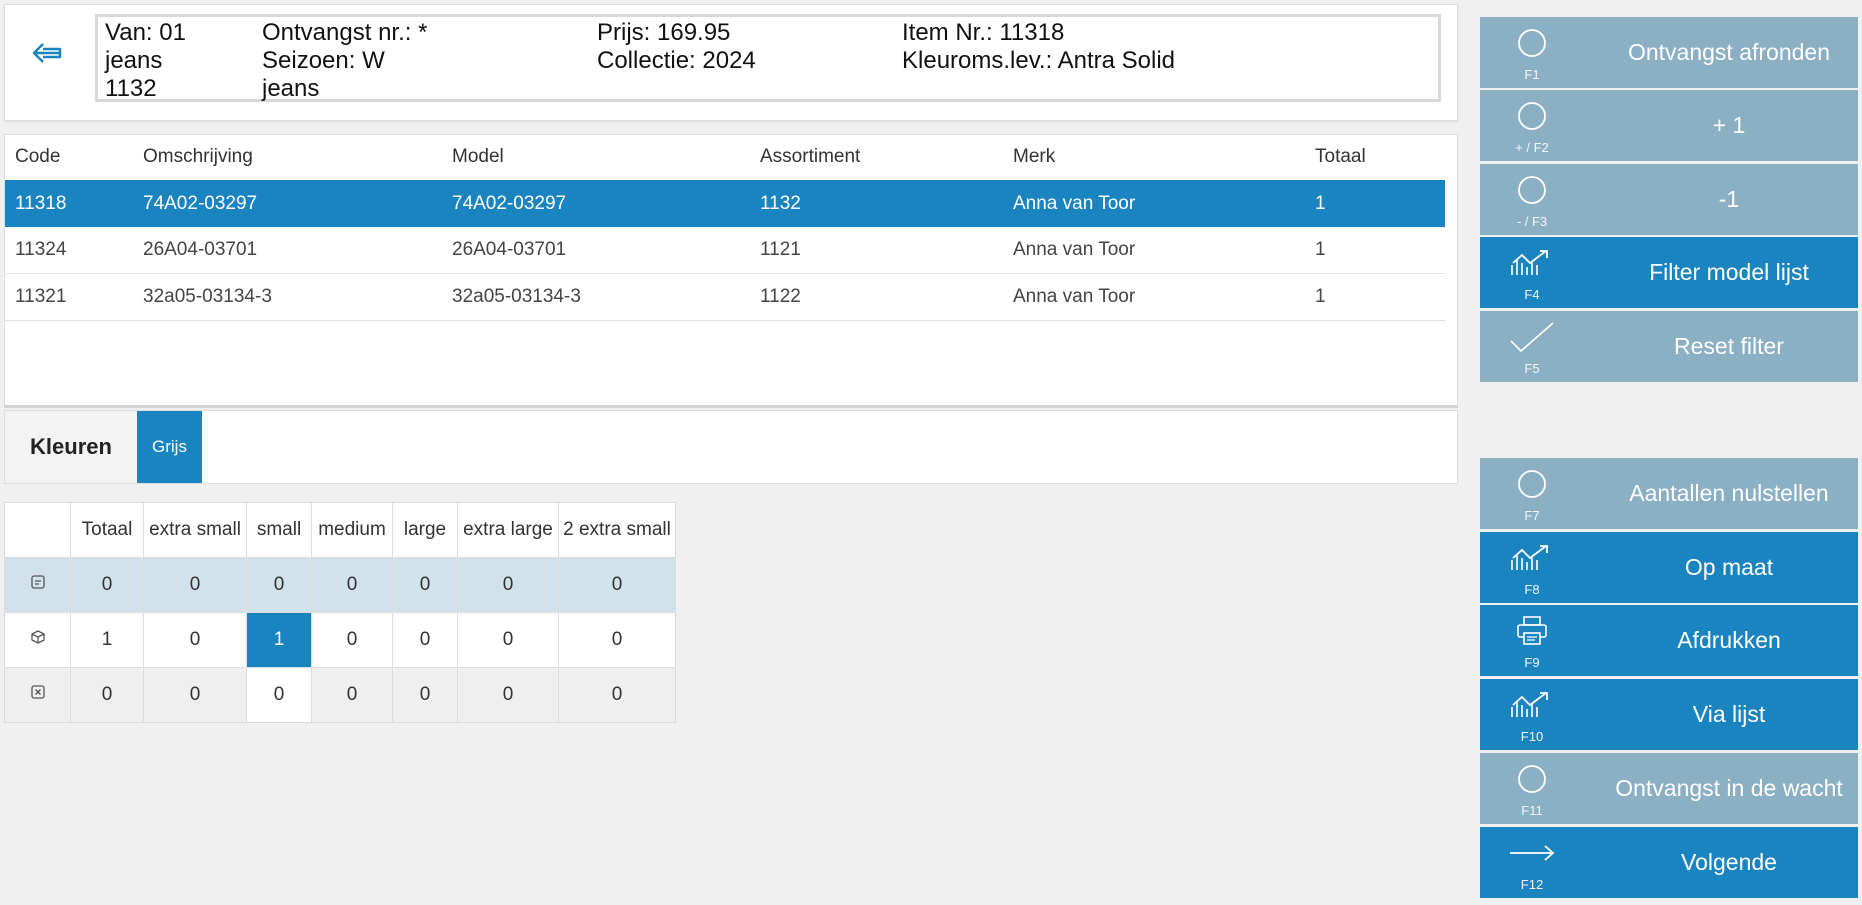 This screenshot has width=1862, height=905. Describe the element at coordinates (1034, 157) in the screenshot. I see `column-header-brand: Merk` at that location.